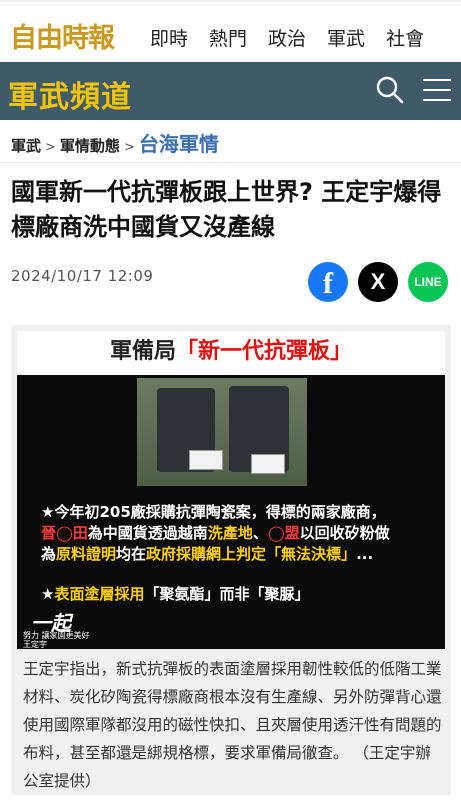  What do you see at coordinates (169, 37) in the screenshot?
I see `nav-item-instant: 即時` at bounding box center [169, 37].